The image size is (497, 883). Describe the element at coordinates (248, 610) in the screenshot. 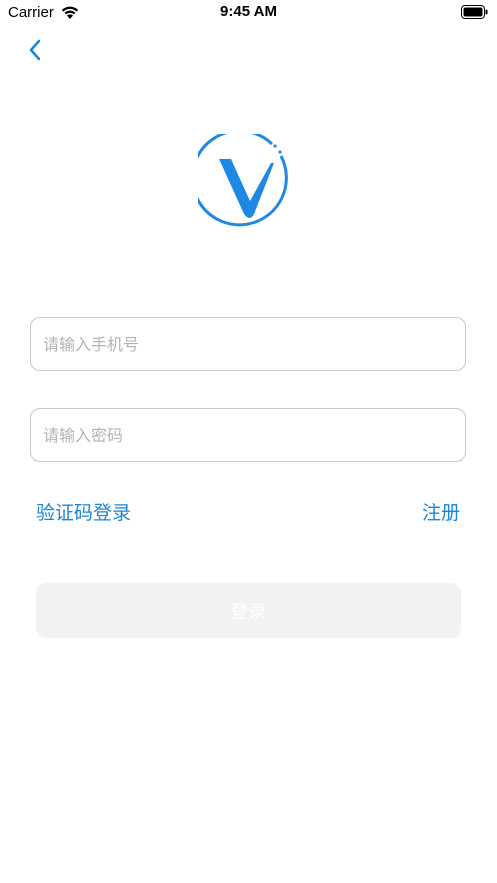

I see `login-button: 登录` at that location.